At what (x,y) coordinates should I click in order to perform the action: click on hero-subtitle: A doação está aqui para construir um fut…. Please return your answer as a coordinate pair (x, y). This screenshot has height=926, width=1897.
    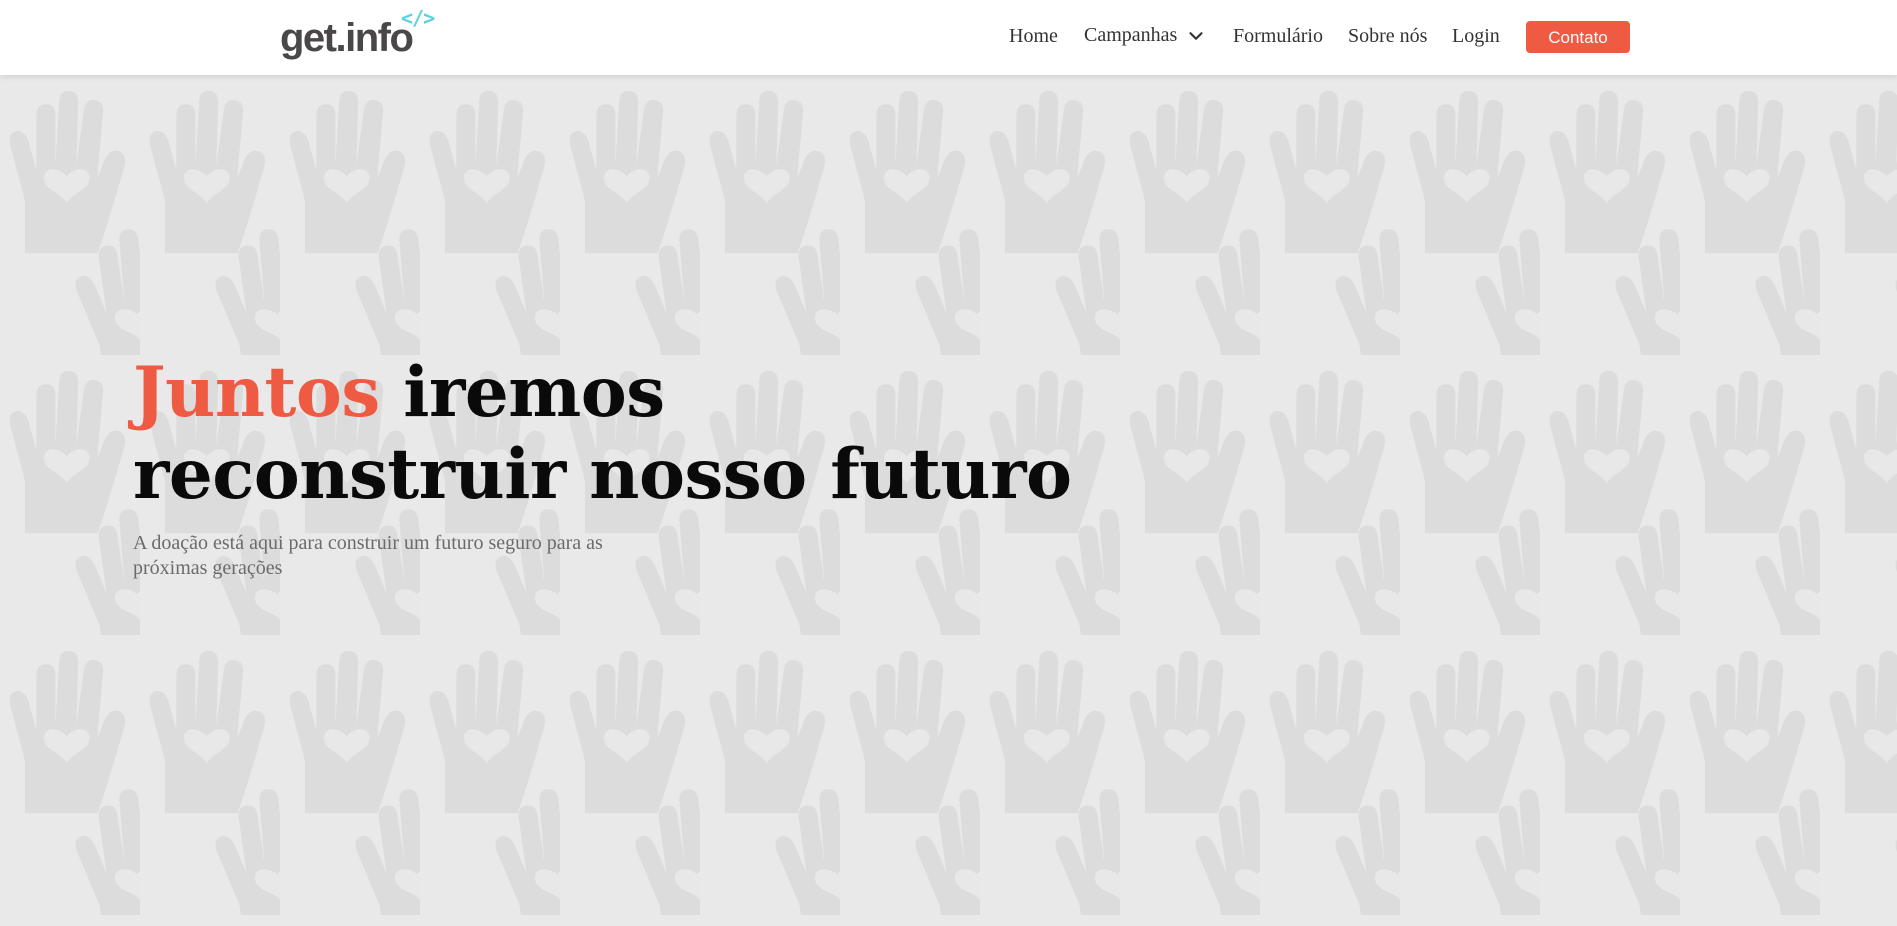
    Looking at the image, I should click on (368, 555).